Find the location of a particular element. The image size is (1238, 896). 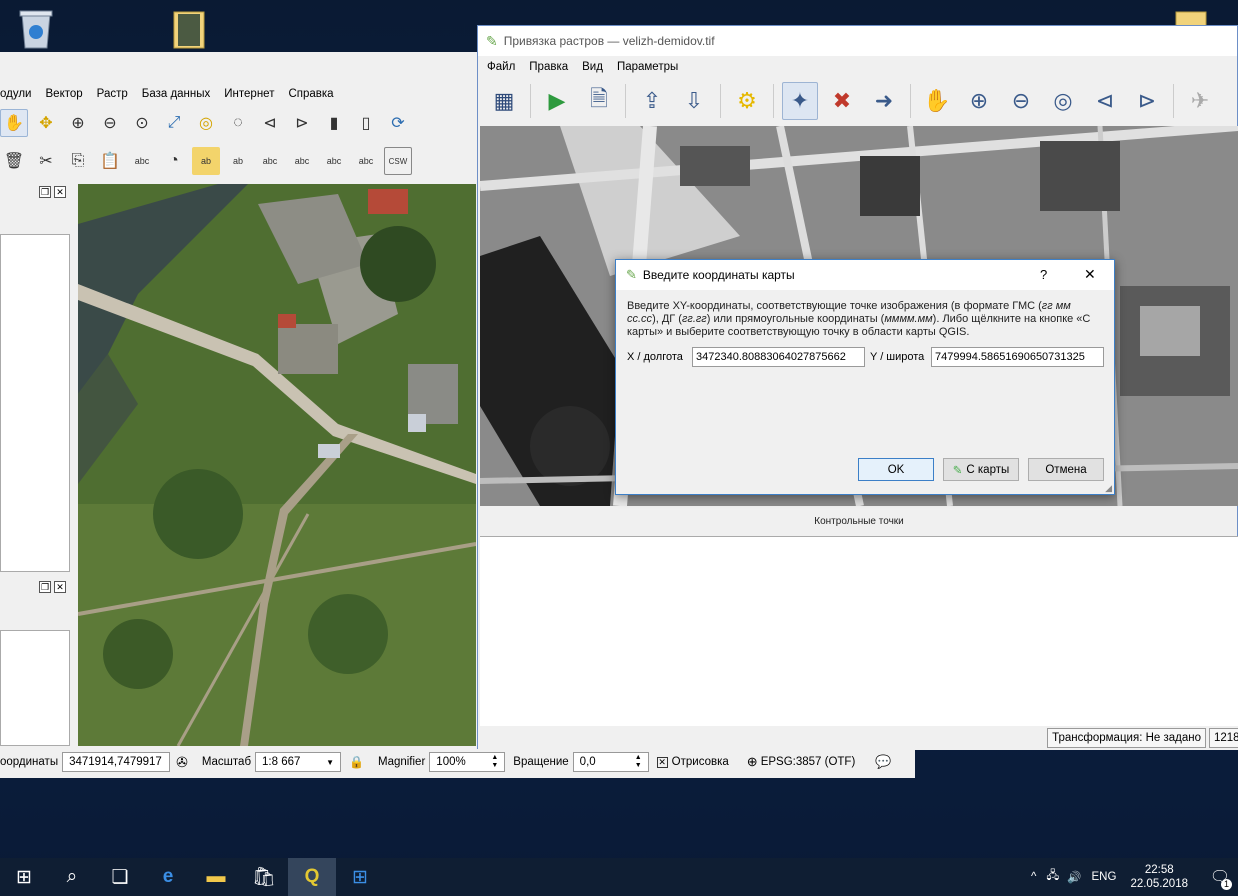

clock: 22:58 22.05.2018 is located at coordinates (1159, 877).